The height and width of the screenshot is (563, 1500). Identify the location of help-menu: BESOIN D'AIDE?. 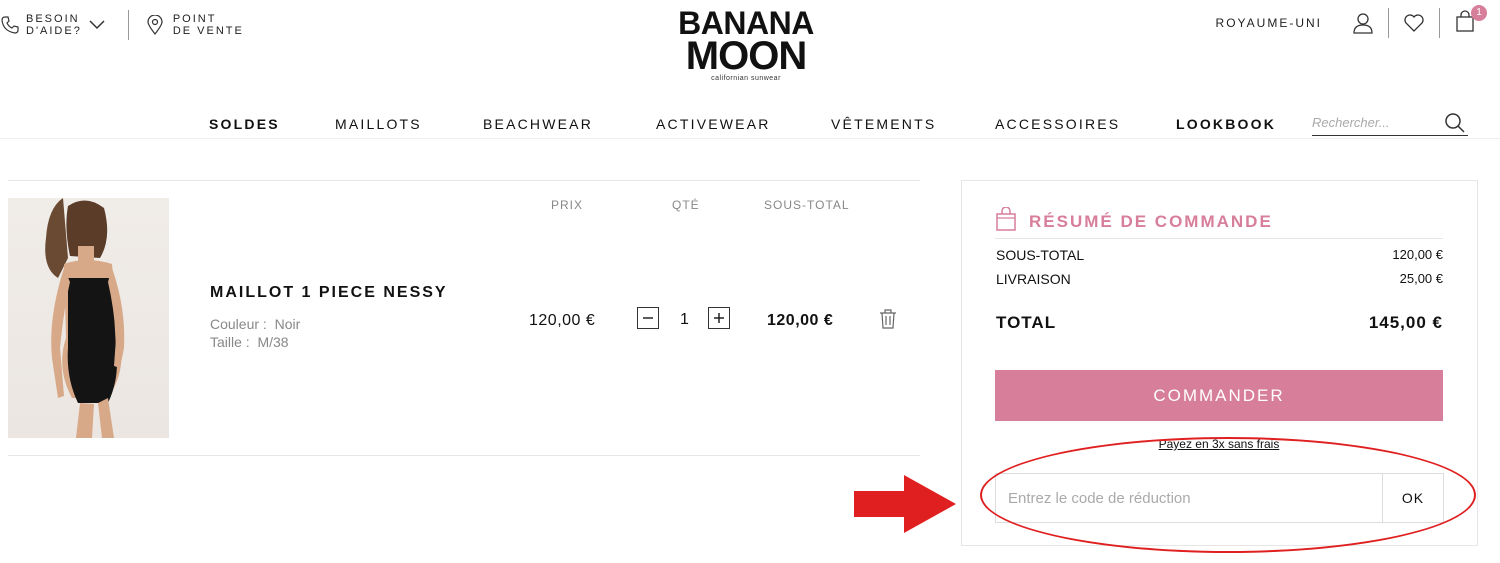
(53, 25).